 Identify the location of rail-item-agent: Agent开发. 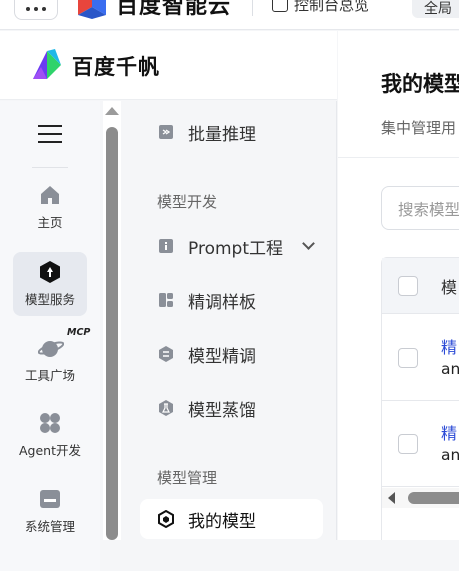
(50, 435).